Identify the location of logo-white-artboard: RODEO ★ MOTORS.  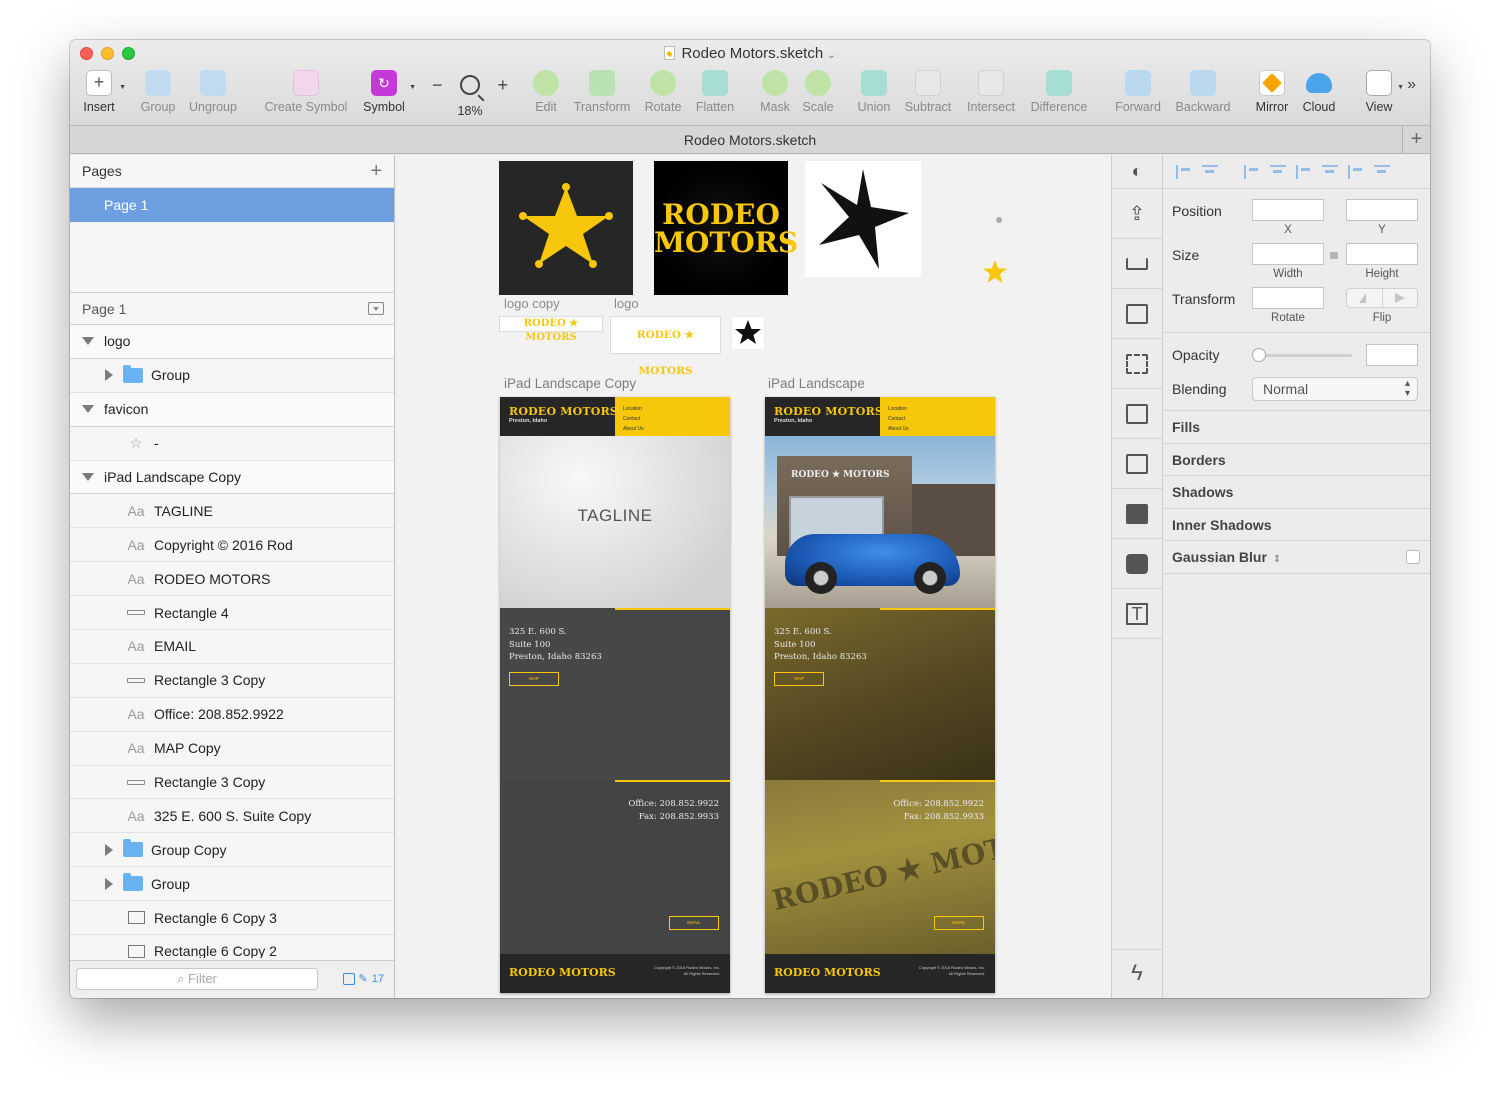
(665, 346).